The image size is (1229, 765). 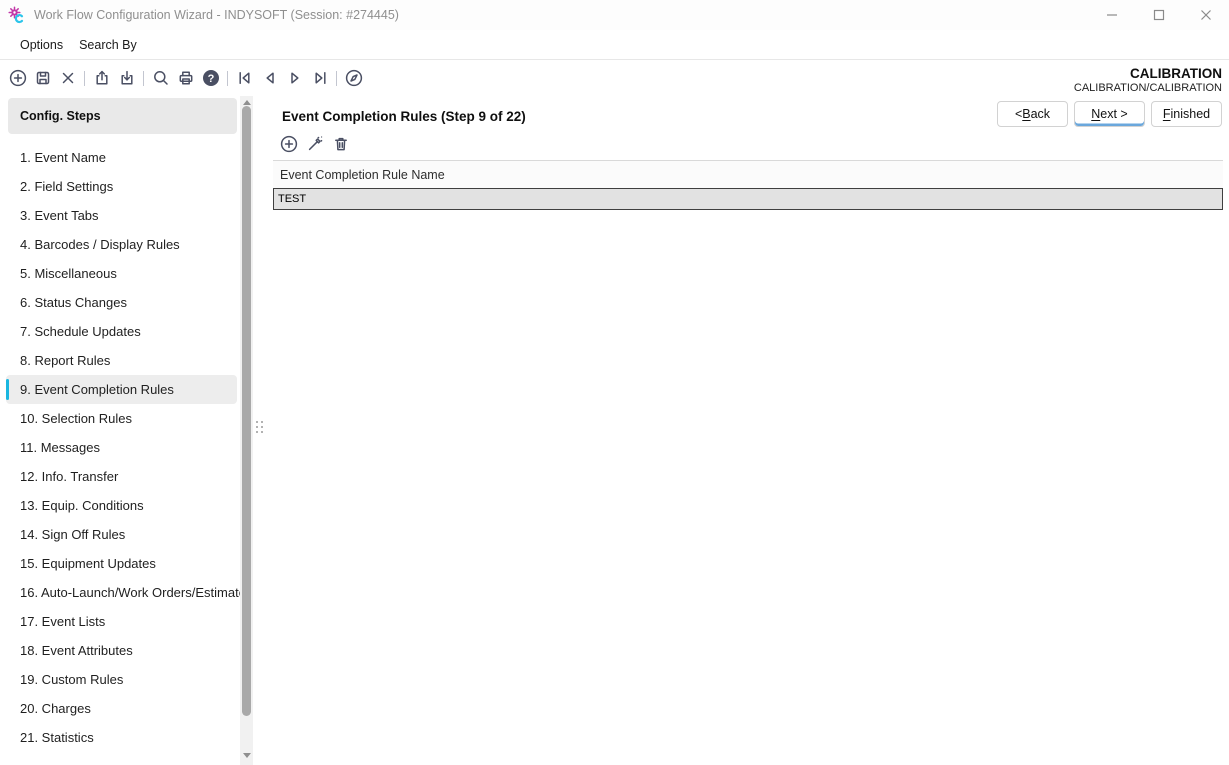 What do you see at coordinates (748, 174) in the screenshot?
I see `column-header: Event Completion Rule Name` at bounding box center [748, 174].